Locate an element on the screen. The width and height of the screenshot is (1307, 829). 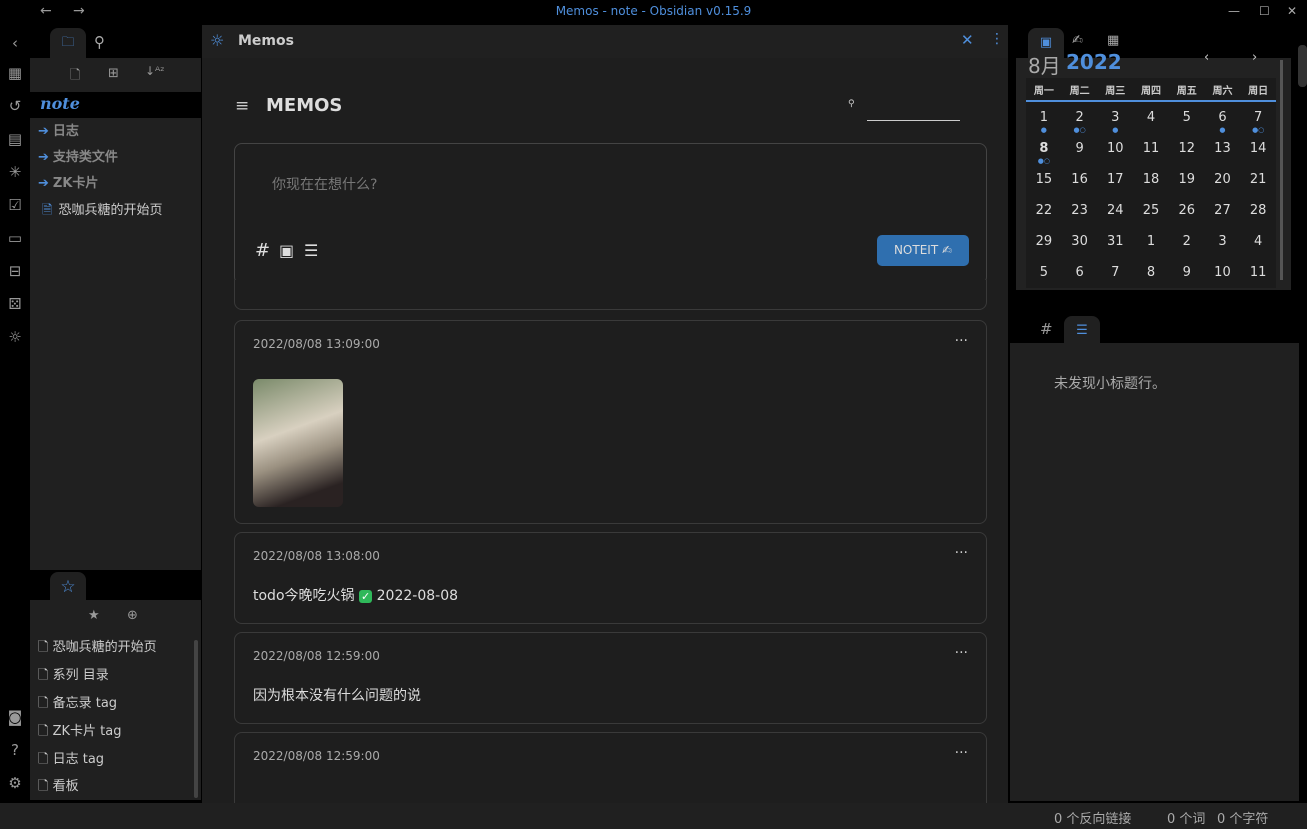
calendar-day: 15 is located at coordinates (1044, 179).